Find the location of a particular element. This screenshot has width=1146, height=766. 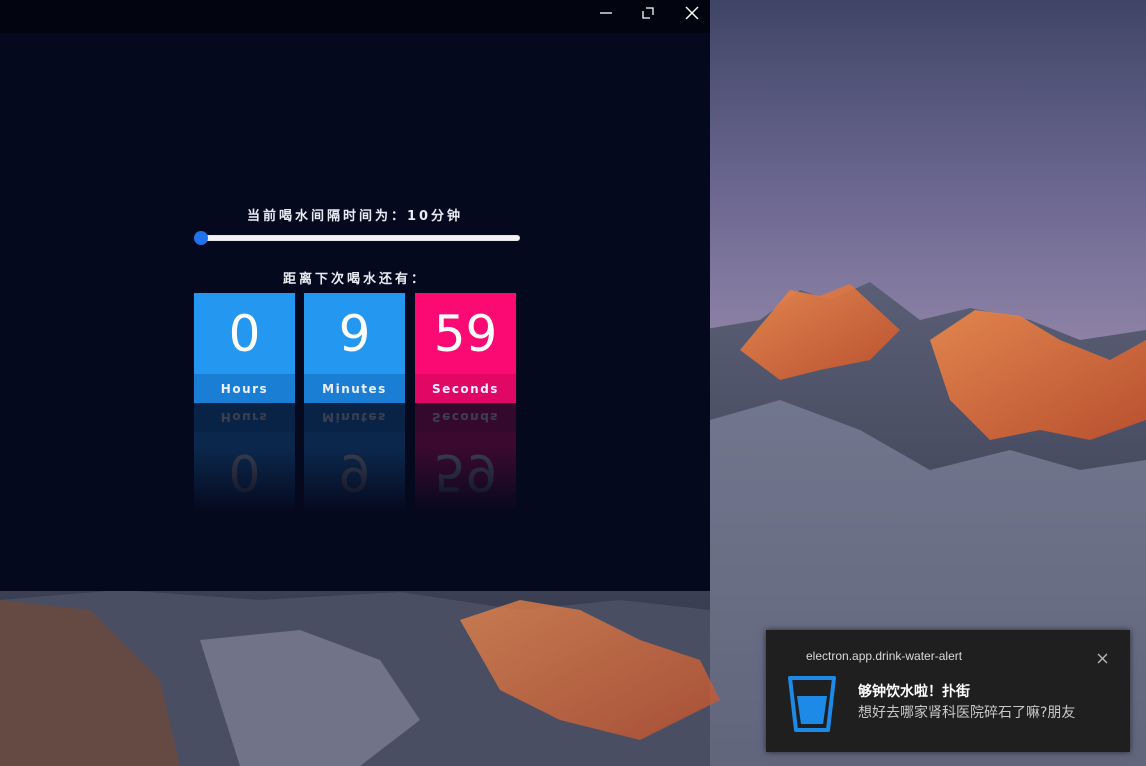

minutes-value: 9 is located at coordinates (354, 333).